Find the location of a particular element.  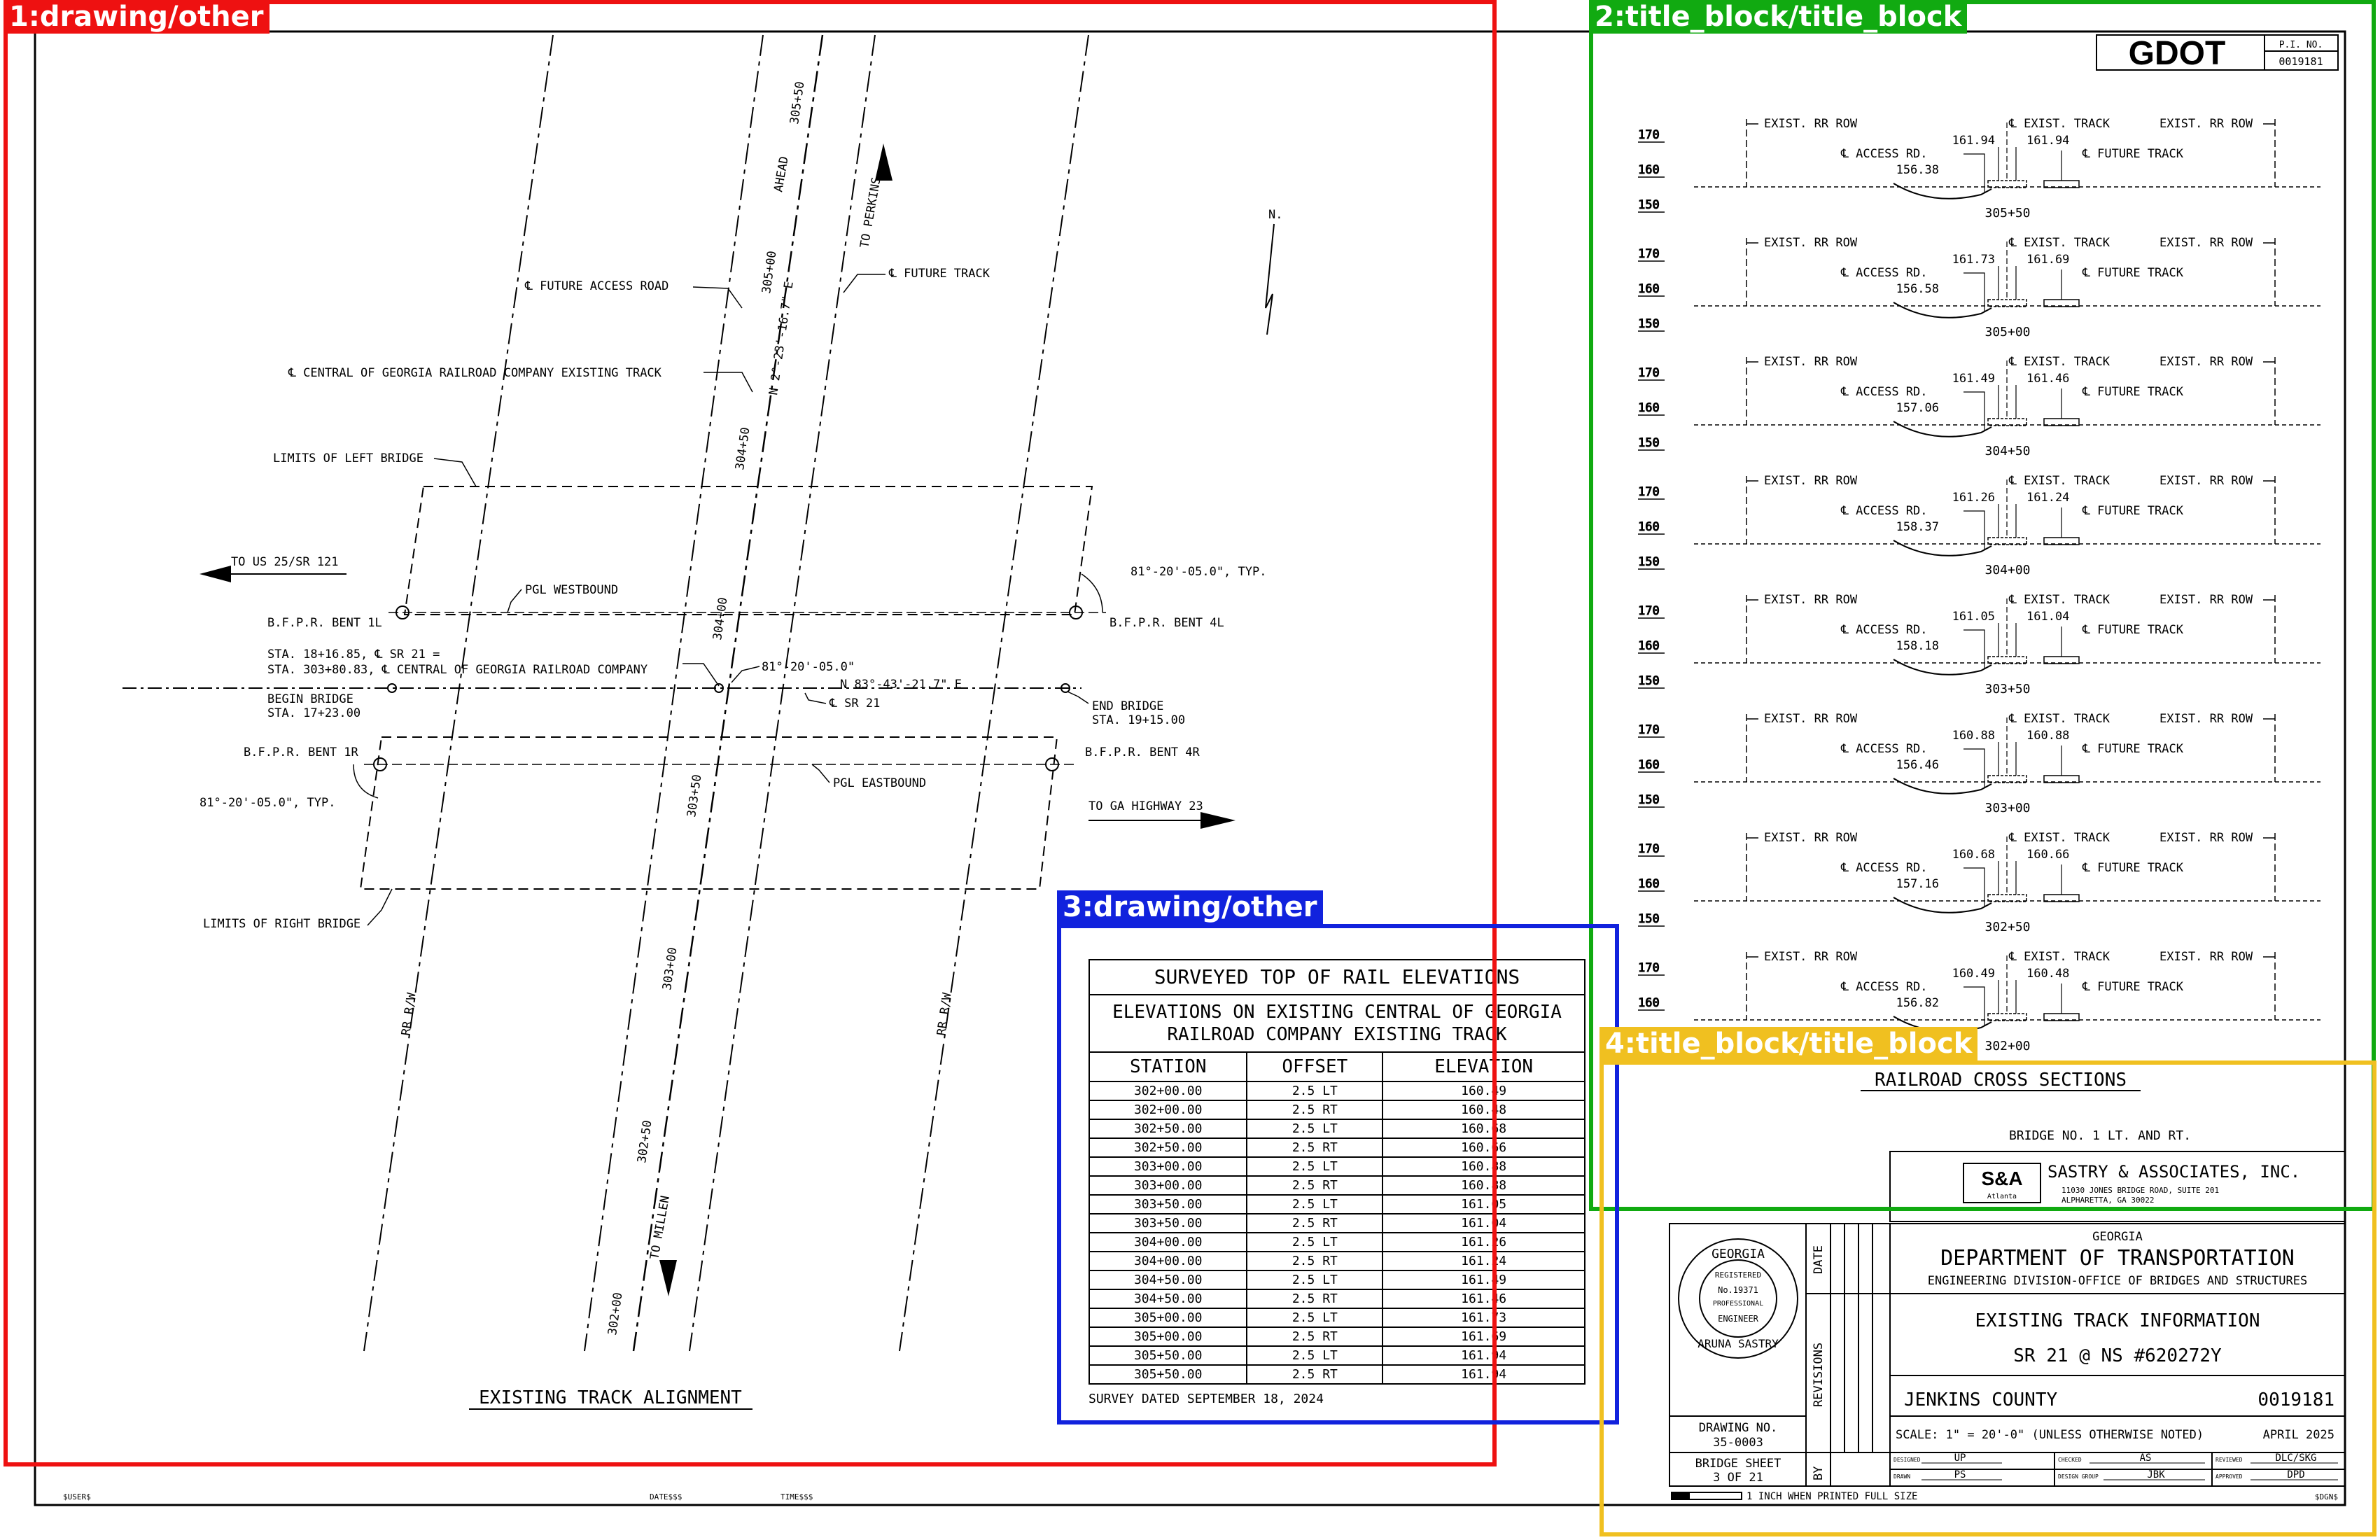

annotation-label-4: 4:title_block/title_block is located at coordinates (1789, 1043).